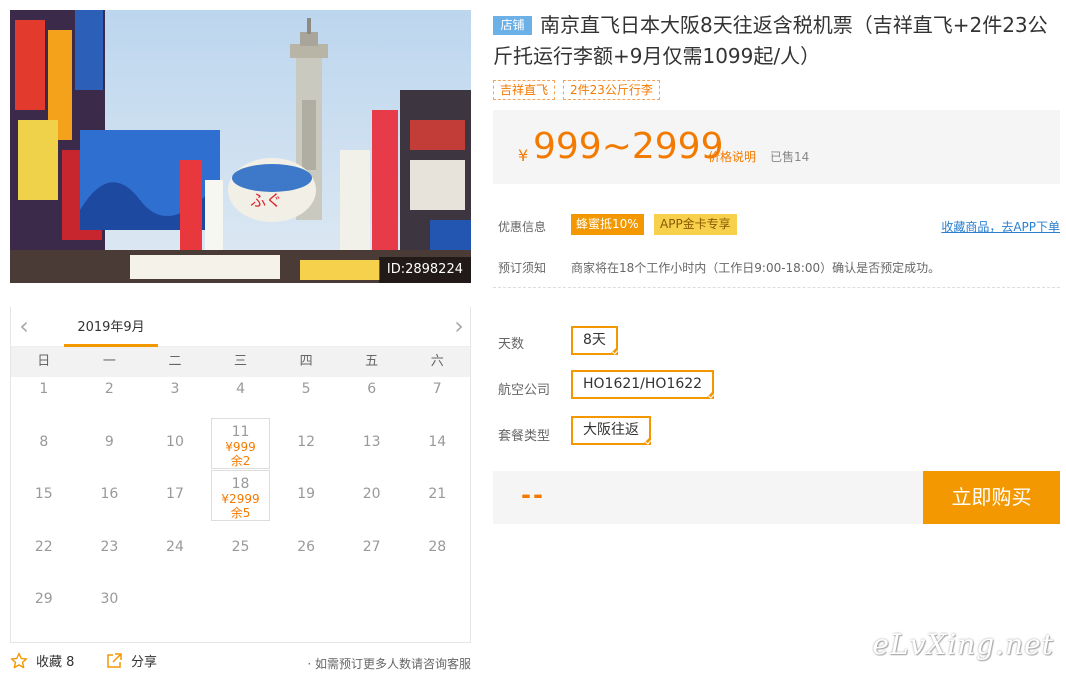  Describe the element at coordinates (110, 613) in the screenshot. I see `calendar-day: 30` at that location.